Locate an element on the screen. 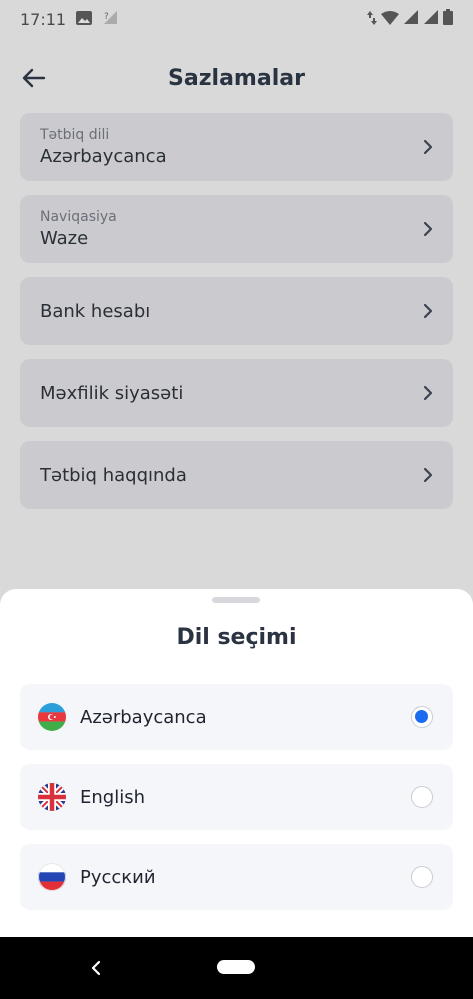 The height and width of the screenshot is (999, 473). page-title: Sazlamalar is located at coordinates (236, 78).